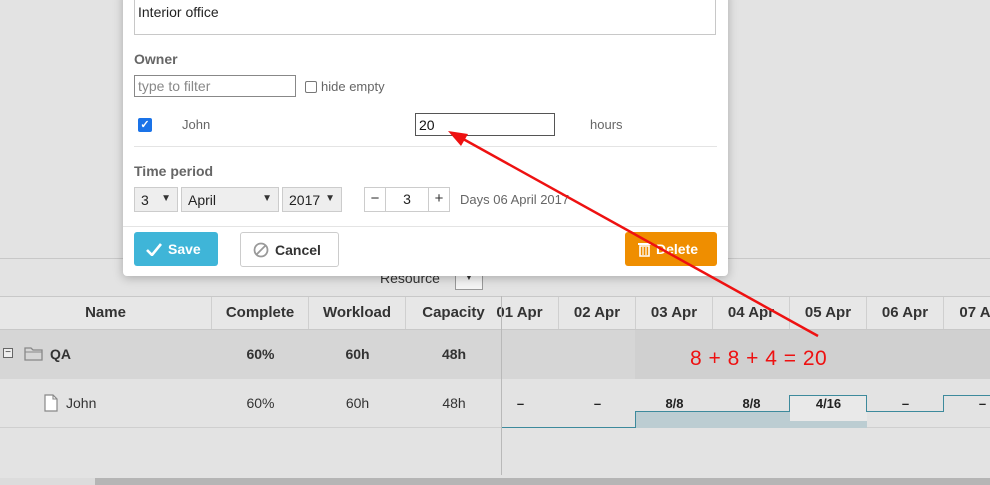 The height and width of the screenshot is (485, 990). Describe the element at coordinates (260, 313) in the screenshot. I see `column-header-complete: Complete` at that location.